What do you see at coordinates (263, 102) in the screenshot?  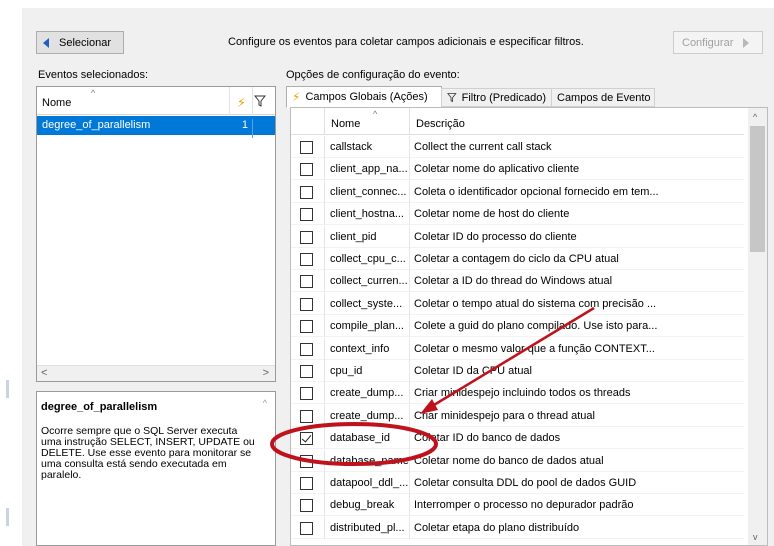 I see `filter-funnel-icon` at bounding box center [263, 102].